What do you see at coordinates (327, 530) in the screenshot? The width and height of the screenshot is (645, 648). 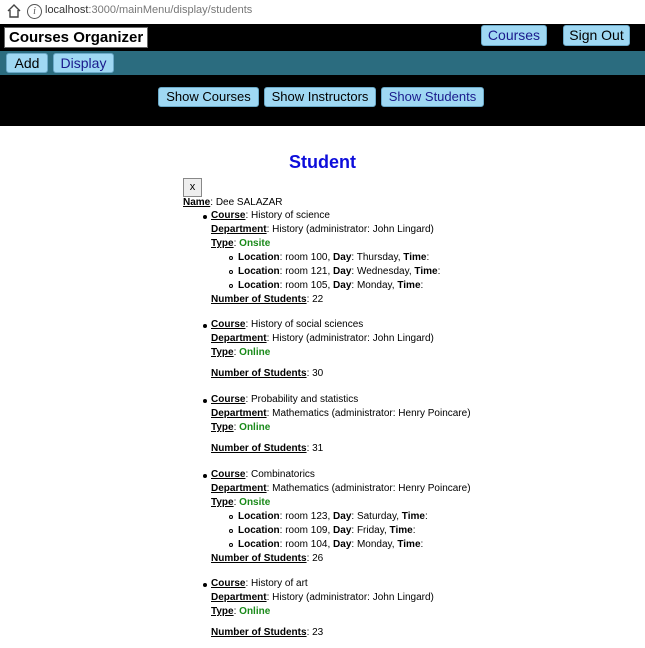 I see `course-location: Location: room 109, Day: Friday, Time:` at bounding box center [327, 530].